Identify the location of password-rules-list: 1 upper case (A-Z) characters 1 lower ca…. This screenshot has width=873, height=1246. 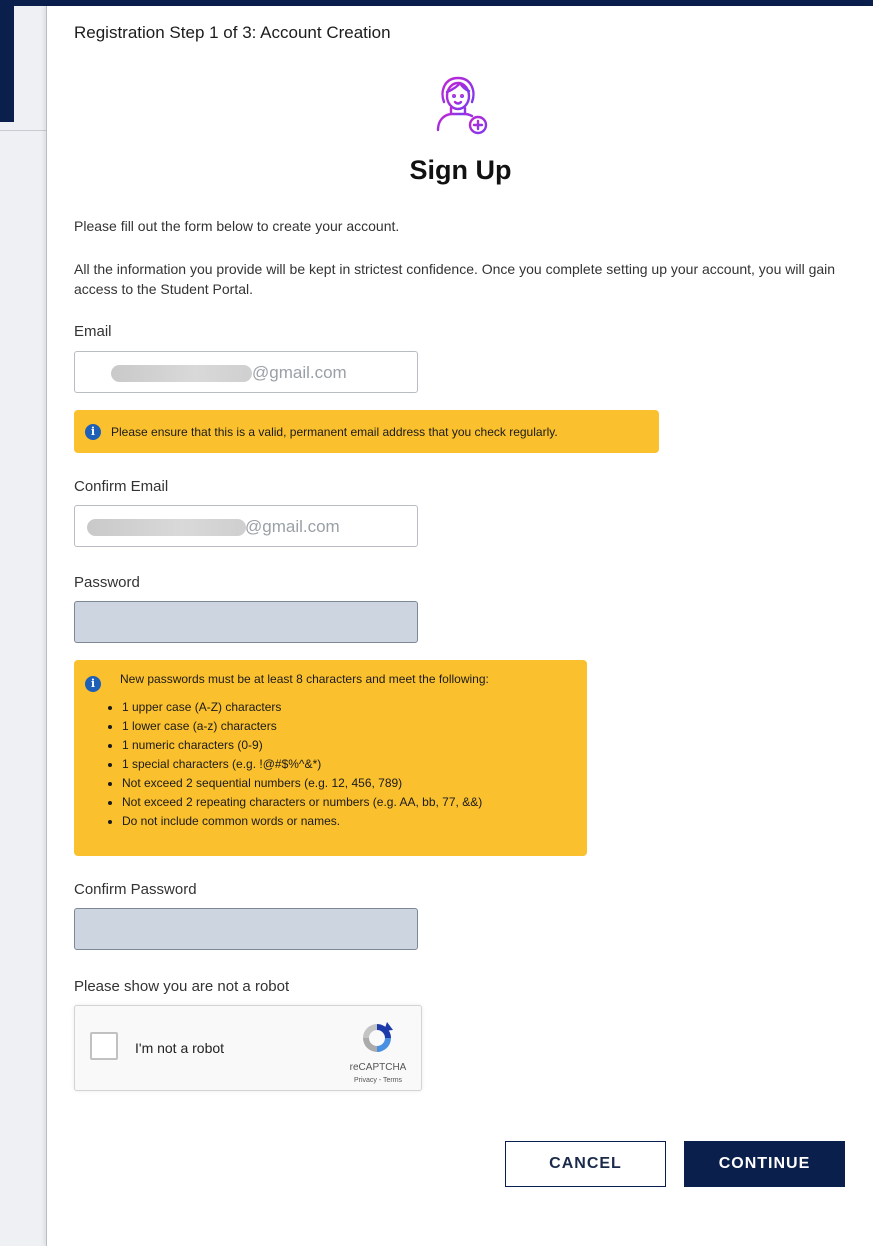
(287, 764).